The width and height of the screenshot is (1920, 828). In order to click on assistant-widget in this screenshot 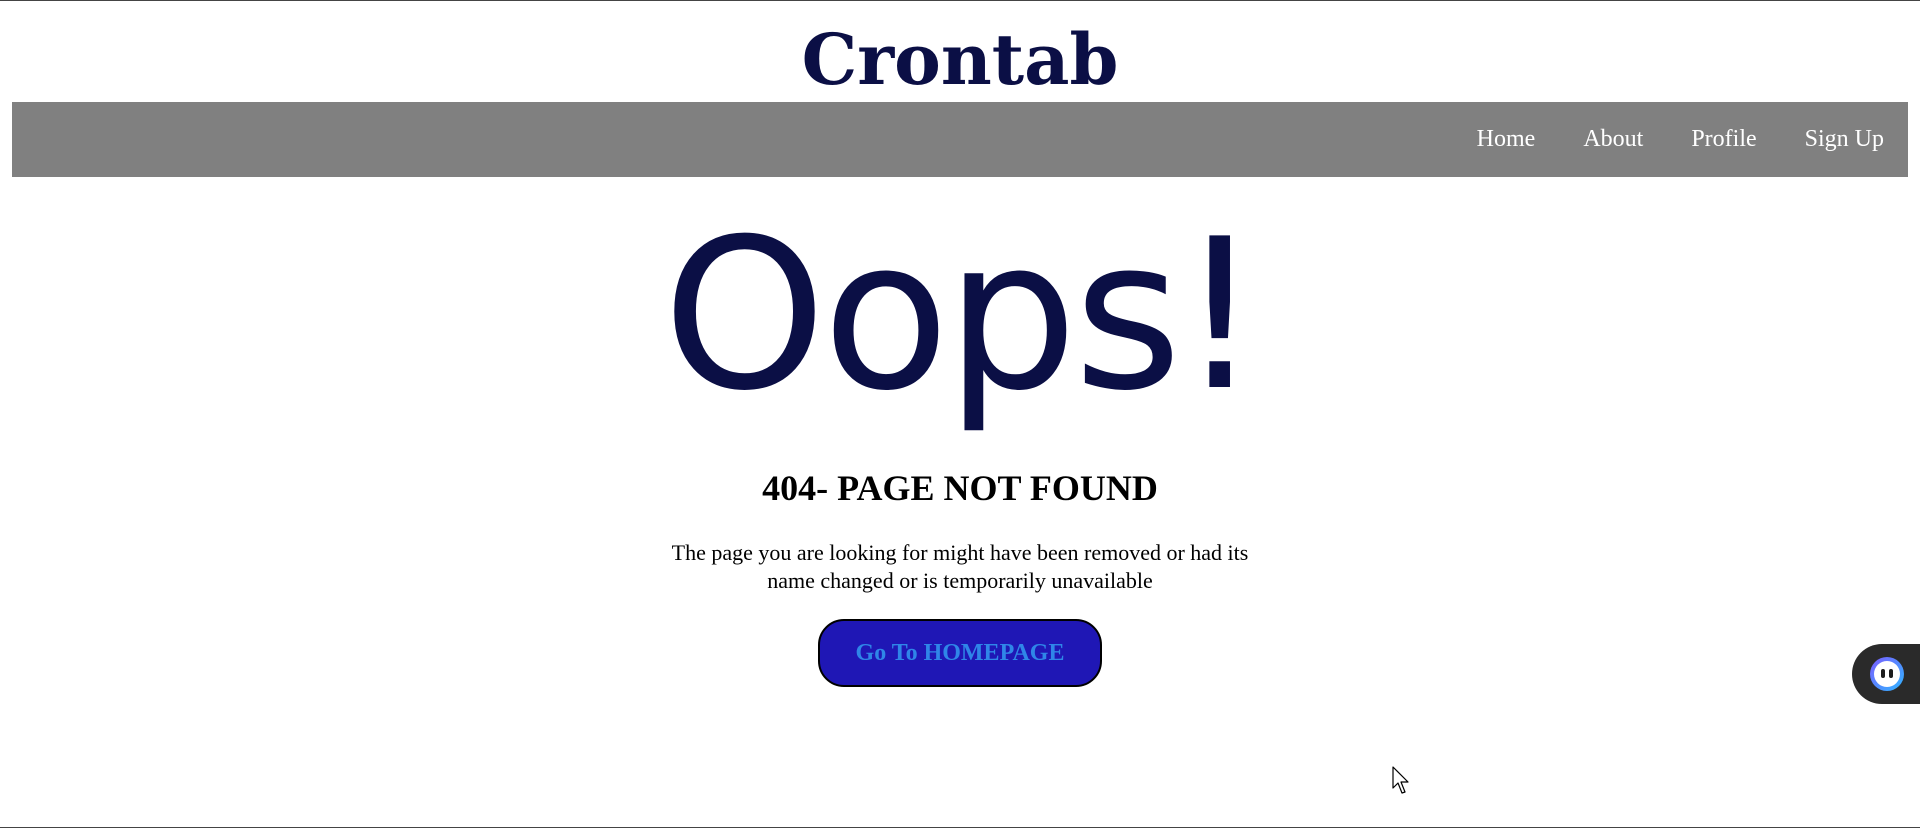, I will do `click(1886, 674)`.